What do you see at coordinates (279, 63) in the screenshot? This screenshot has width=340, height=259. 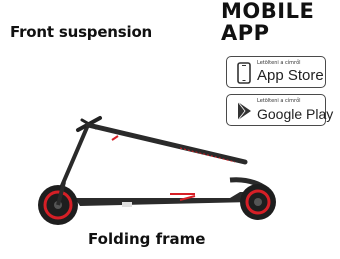 I see `app-store-small-text: Letölteni a címről` at bounding box center [279, 63].